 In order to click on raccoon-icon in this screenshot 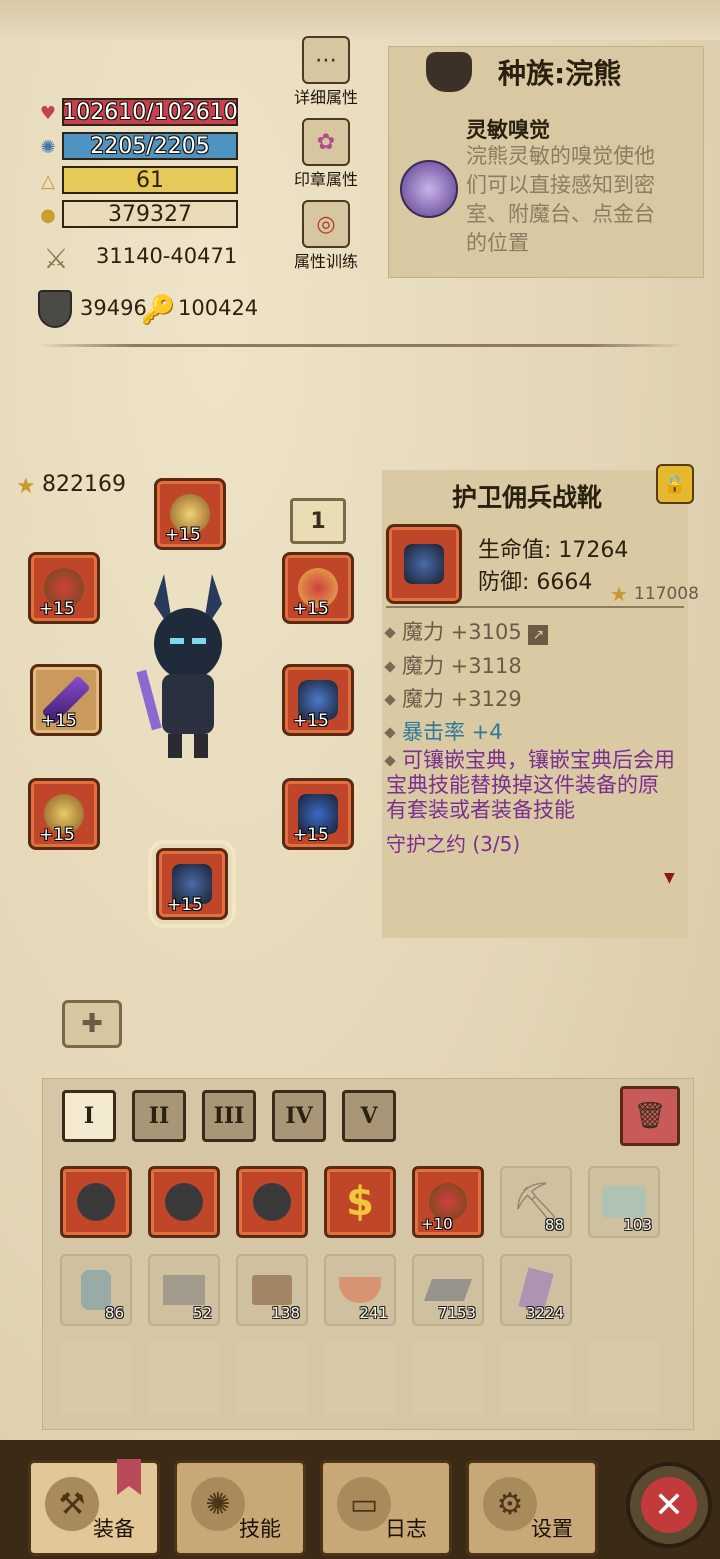, I will do `click(449, 72)`.